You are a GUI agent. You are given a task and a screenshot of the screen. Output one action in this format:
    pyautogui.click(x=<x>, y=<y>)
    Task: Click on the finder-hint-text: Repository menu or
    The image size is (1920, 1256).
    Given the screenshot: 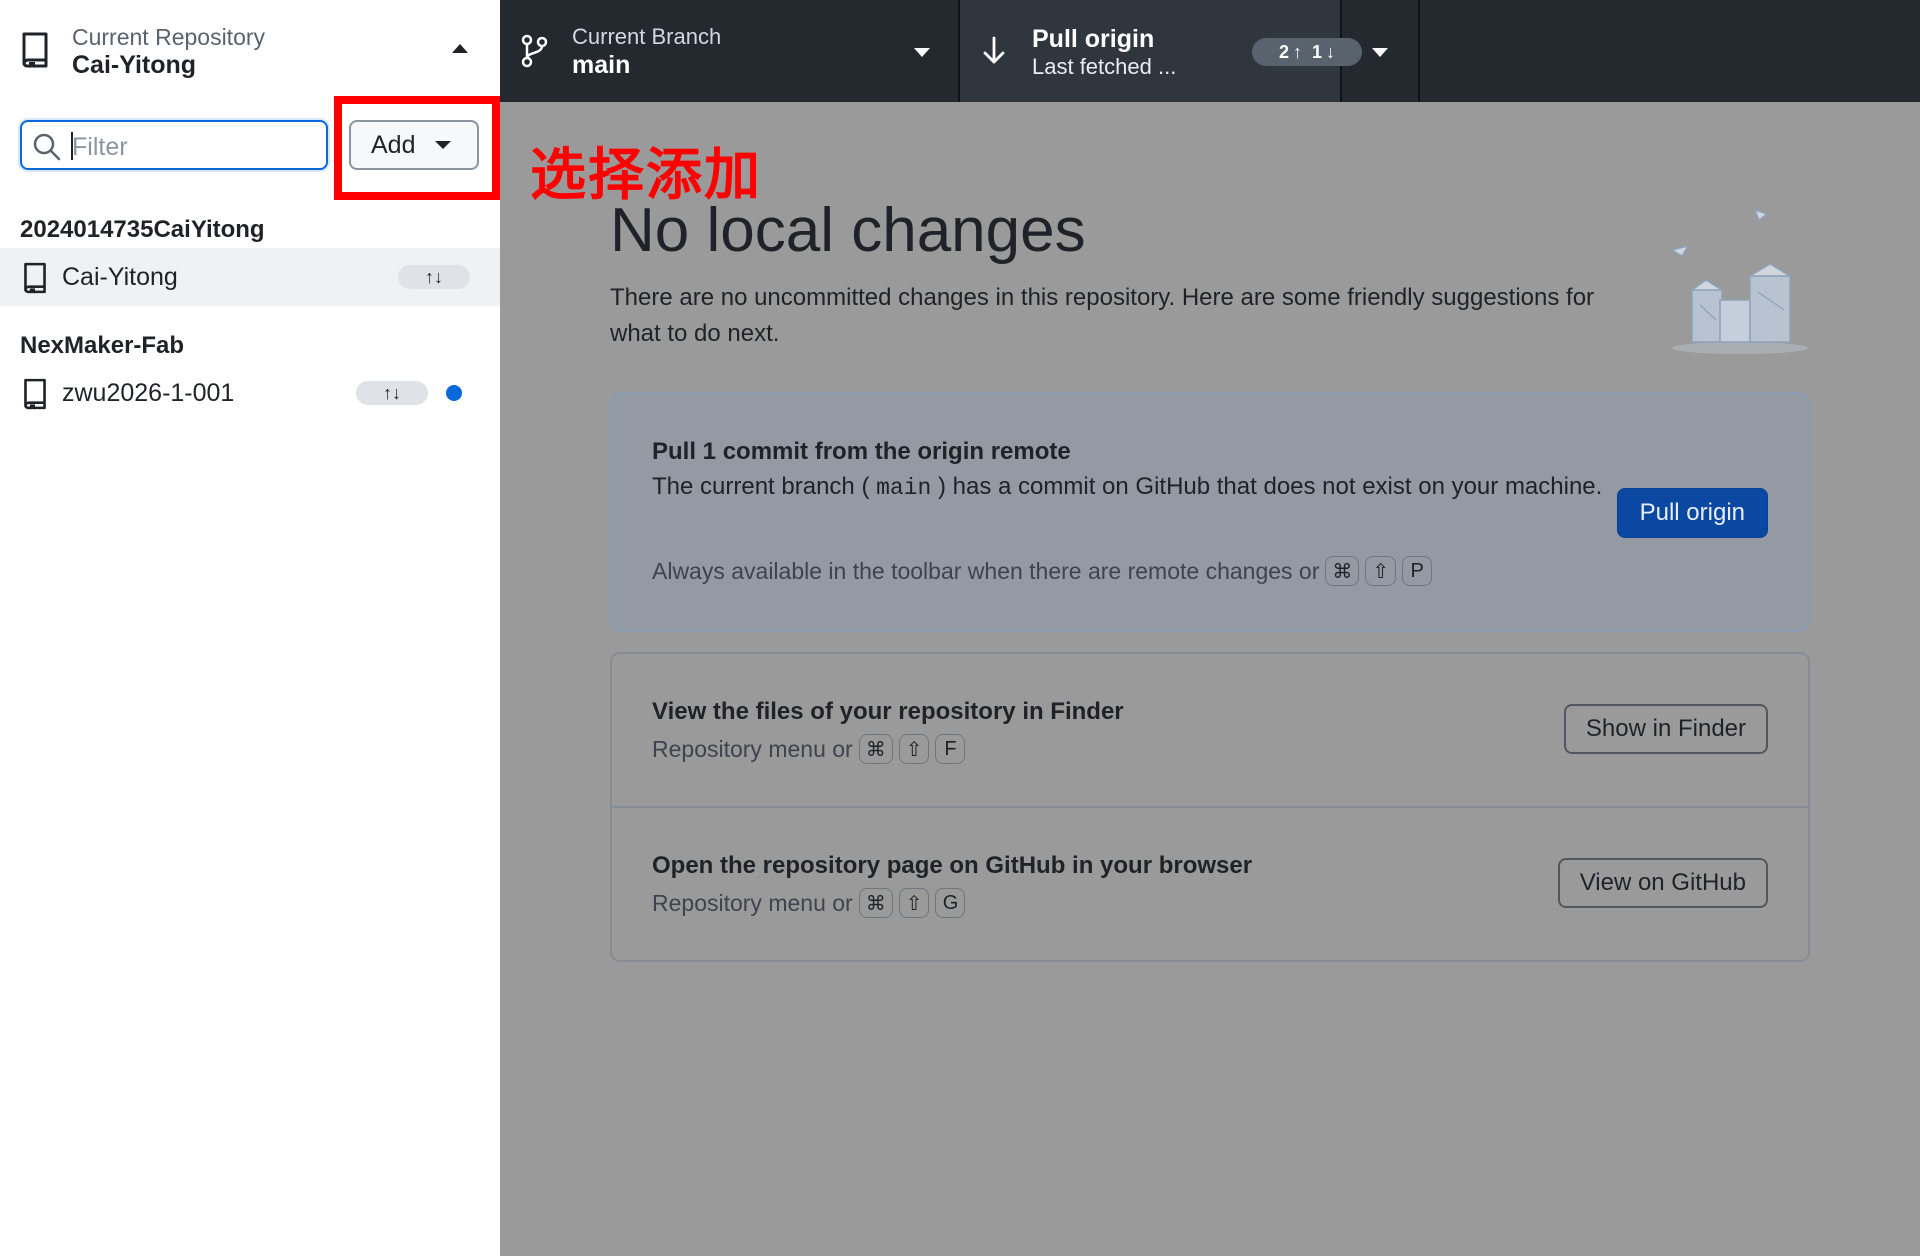 What is the action you would take?
    pyautogui.click(x=752, y=748)
    